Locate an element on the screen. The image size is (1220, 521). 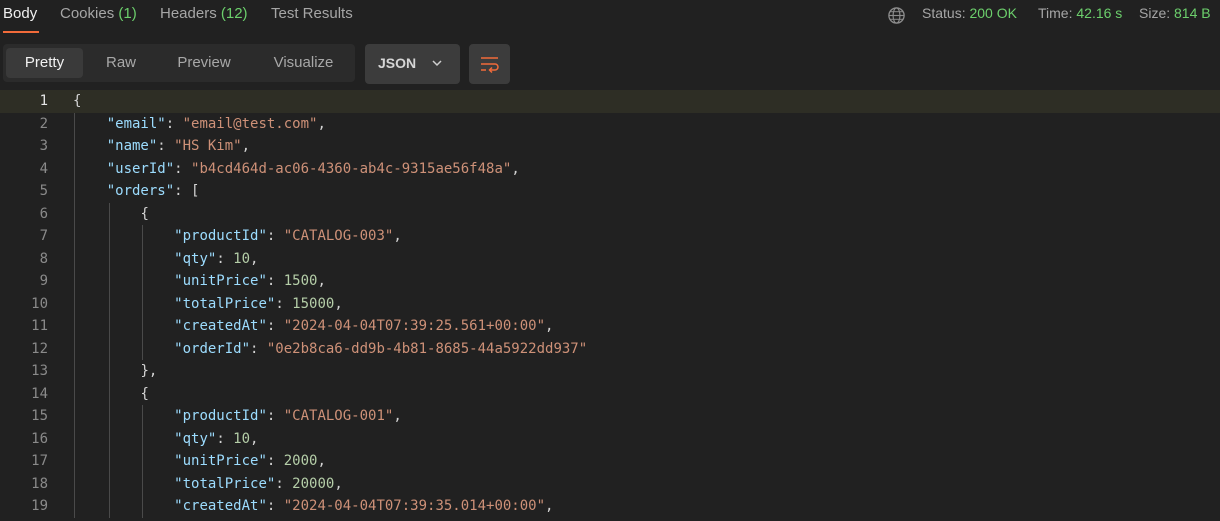
code-line: 1{ is located at coordinates (610, 101).